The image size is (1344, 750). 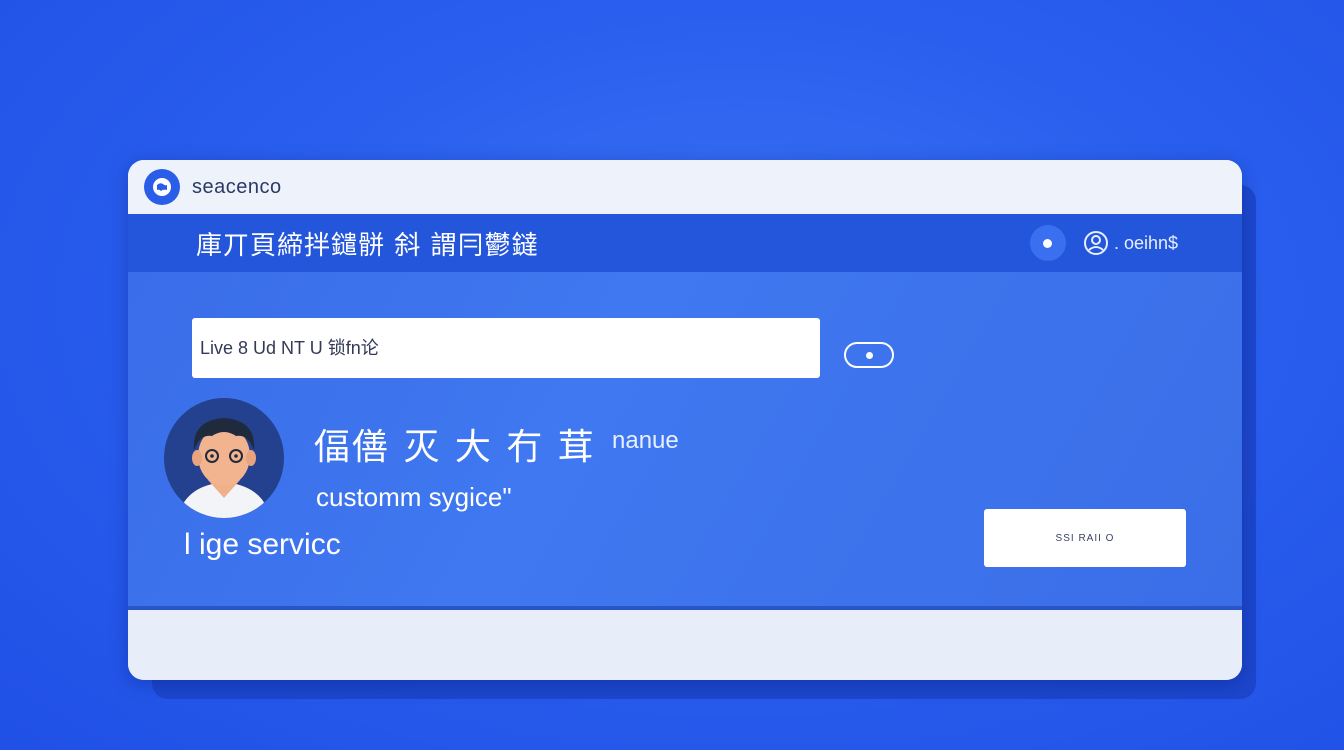 What do you see at coordinates (685, 187) in the screenshot?
I see `titlebar: seacenco` at bounding box center [685, 187].